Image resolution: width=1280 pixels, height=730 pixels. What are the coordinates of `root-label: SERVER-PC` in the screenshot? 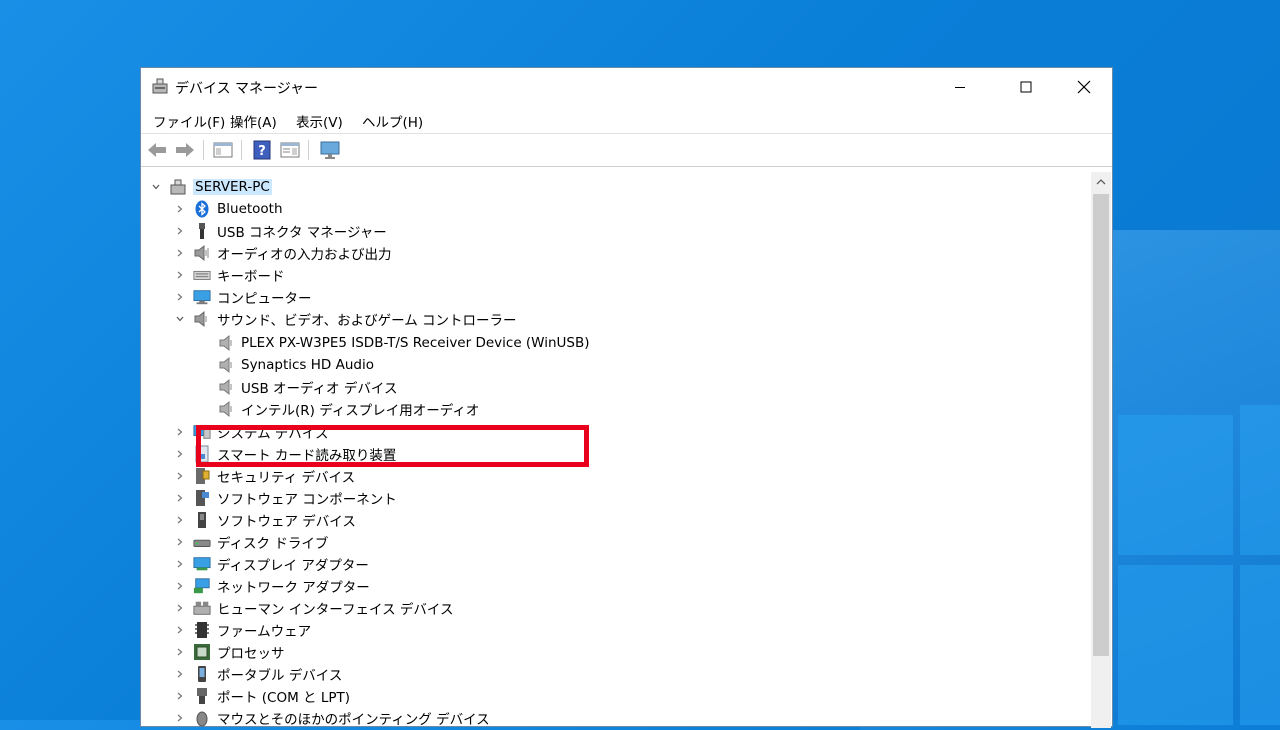 It's located at (232, 187).